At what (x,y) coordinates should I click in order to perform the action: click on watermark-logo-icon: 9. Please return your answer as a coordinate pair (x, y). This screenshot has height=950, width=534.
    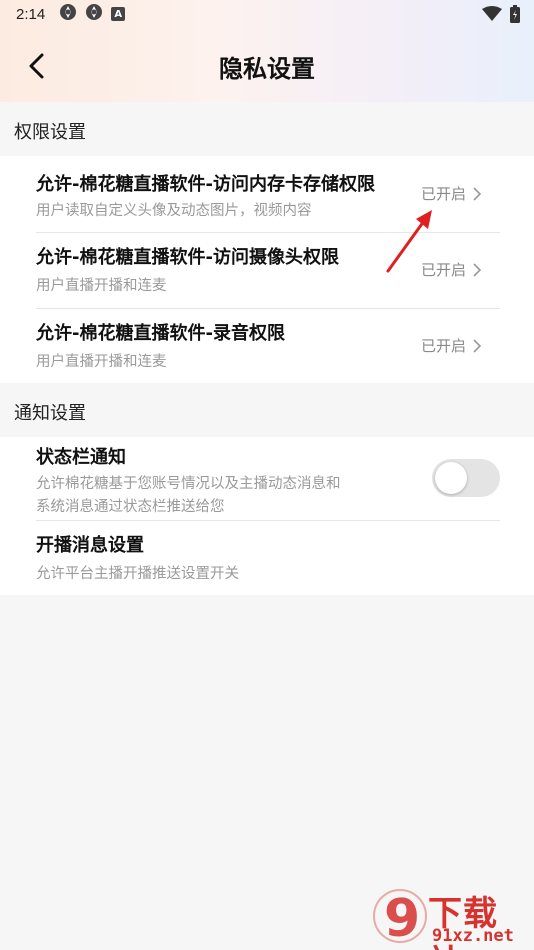
    Looking at the image, I should click on (400, 918).